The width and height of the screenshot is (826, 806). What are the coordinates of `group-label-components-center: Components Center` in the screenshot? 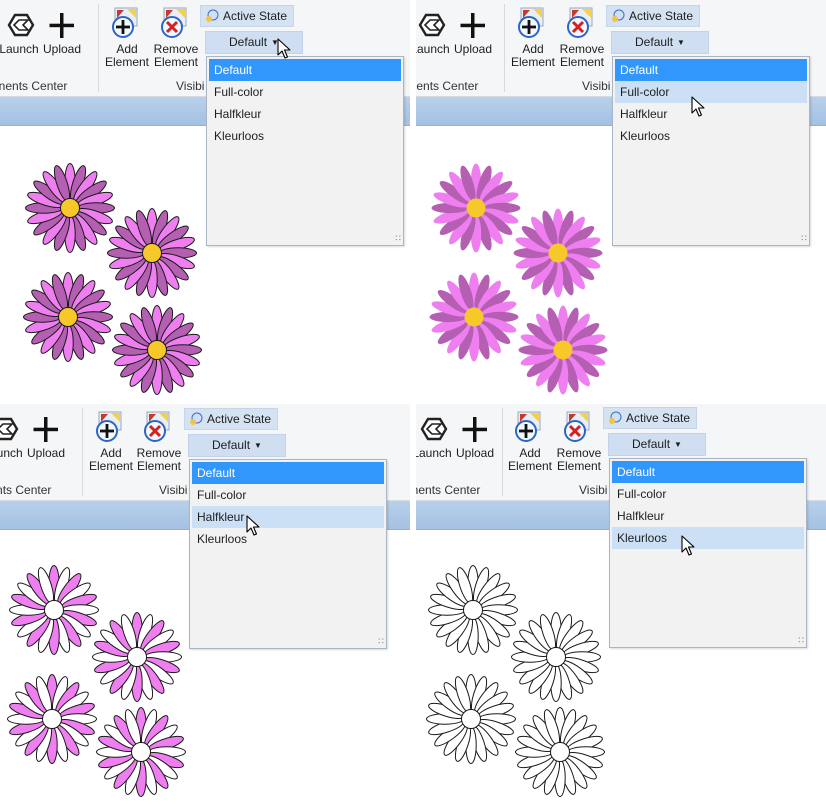 It's located at (447, 86).